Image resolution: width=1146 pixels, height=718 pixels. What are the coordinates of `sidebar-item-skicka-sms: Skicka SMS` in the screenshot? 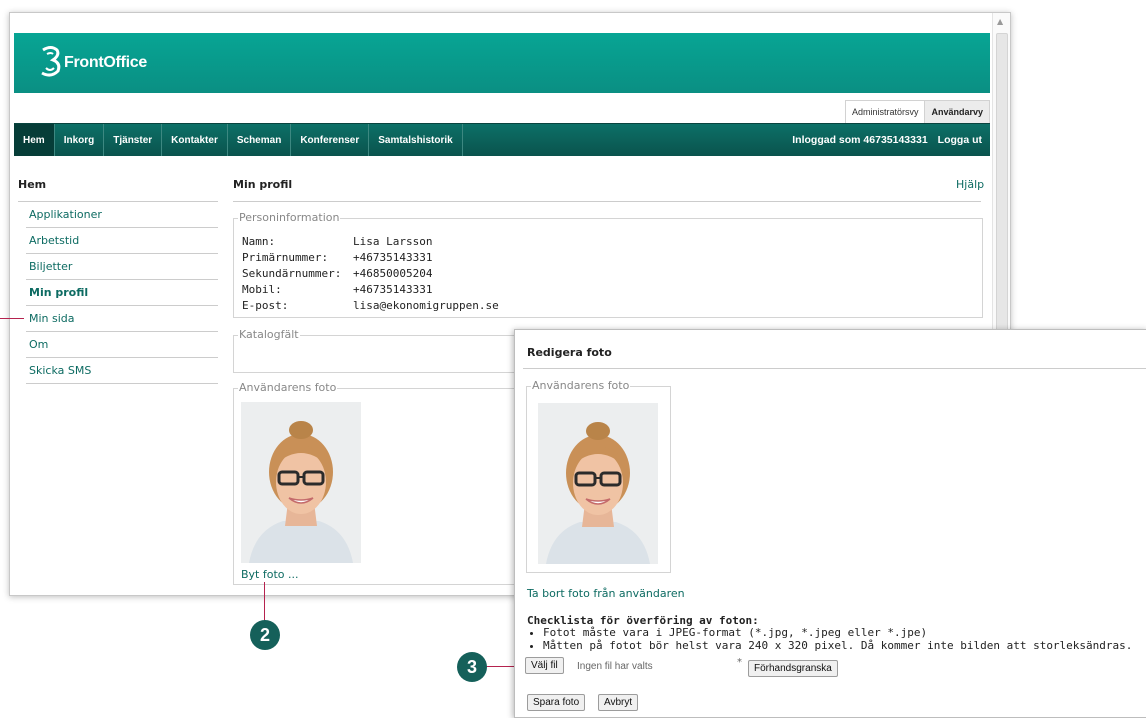 It's located at (122, 371).